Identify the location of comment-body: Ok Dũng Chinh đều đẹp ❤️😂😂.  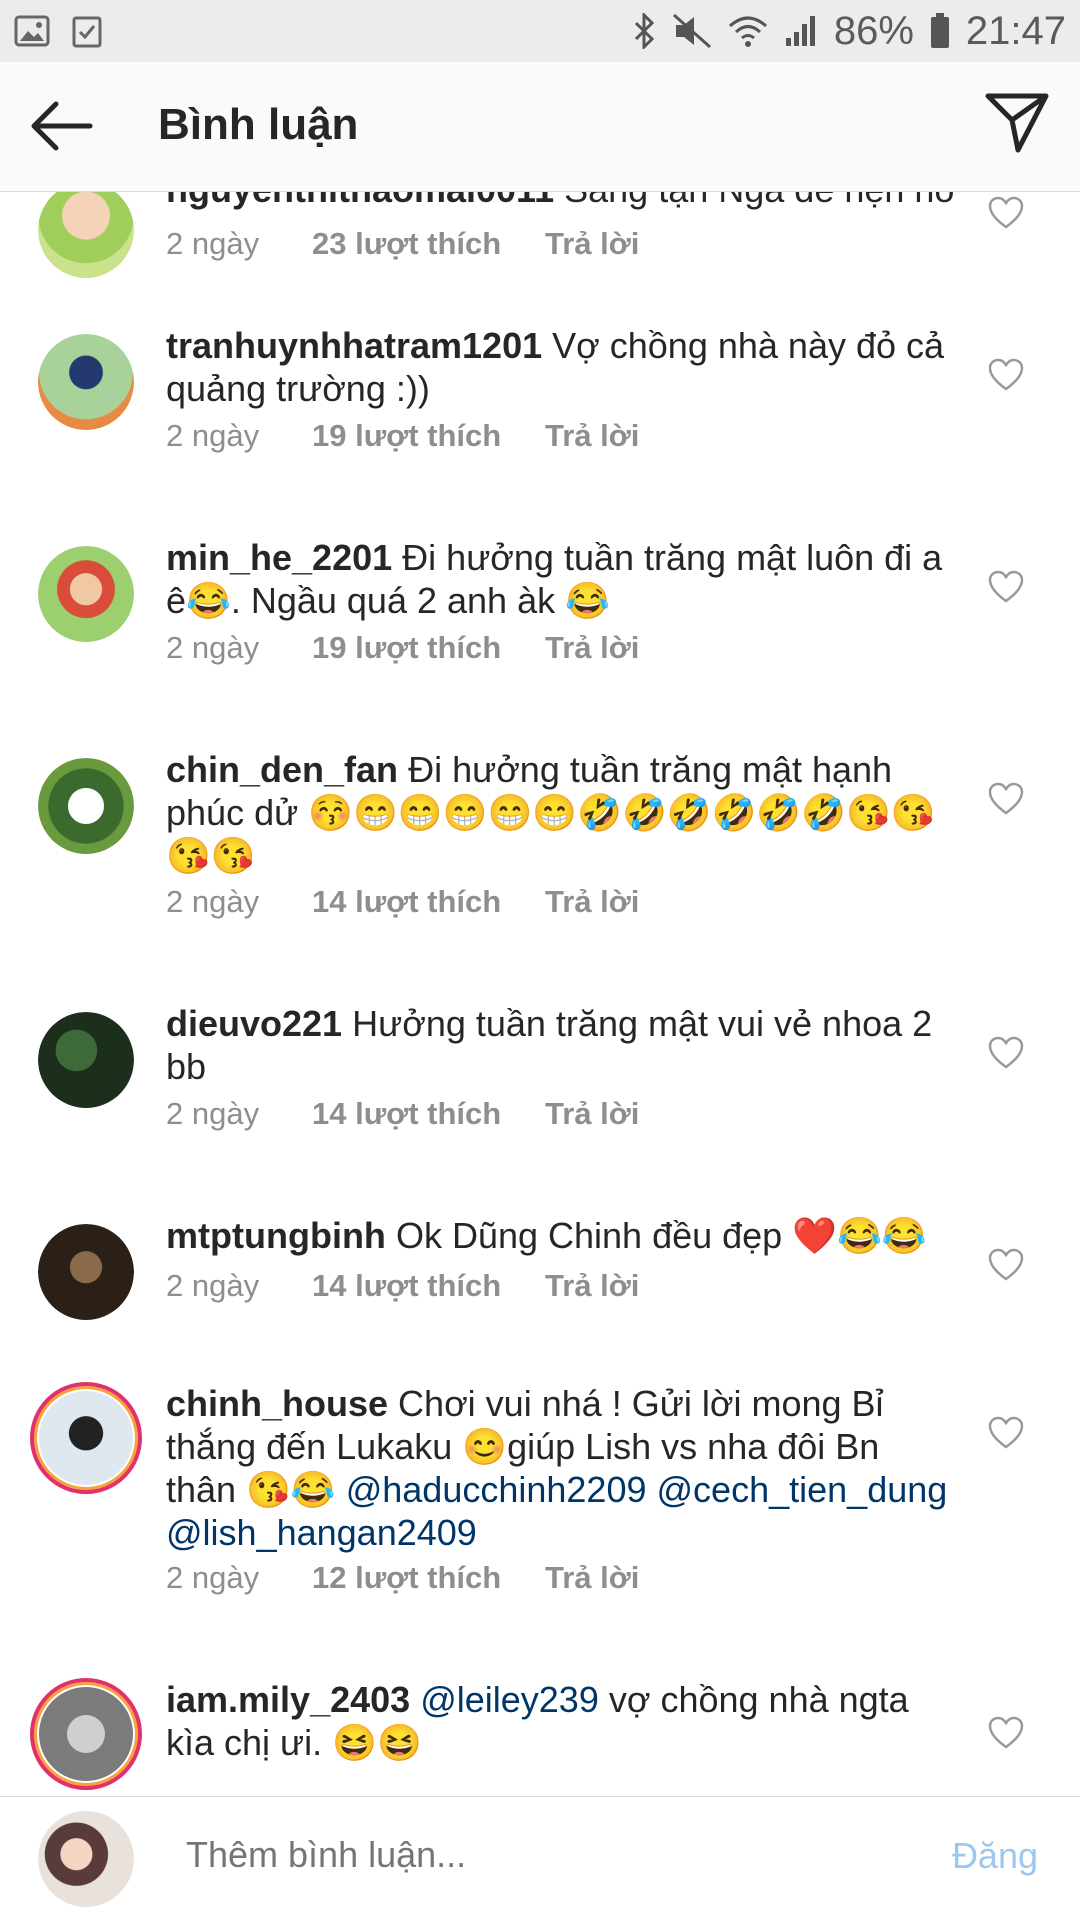
(661, 1235).